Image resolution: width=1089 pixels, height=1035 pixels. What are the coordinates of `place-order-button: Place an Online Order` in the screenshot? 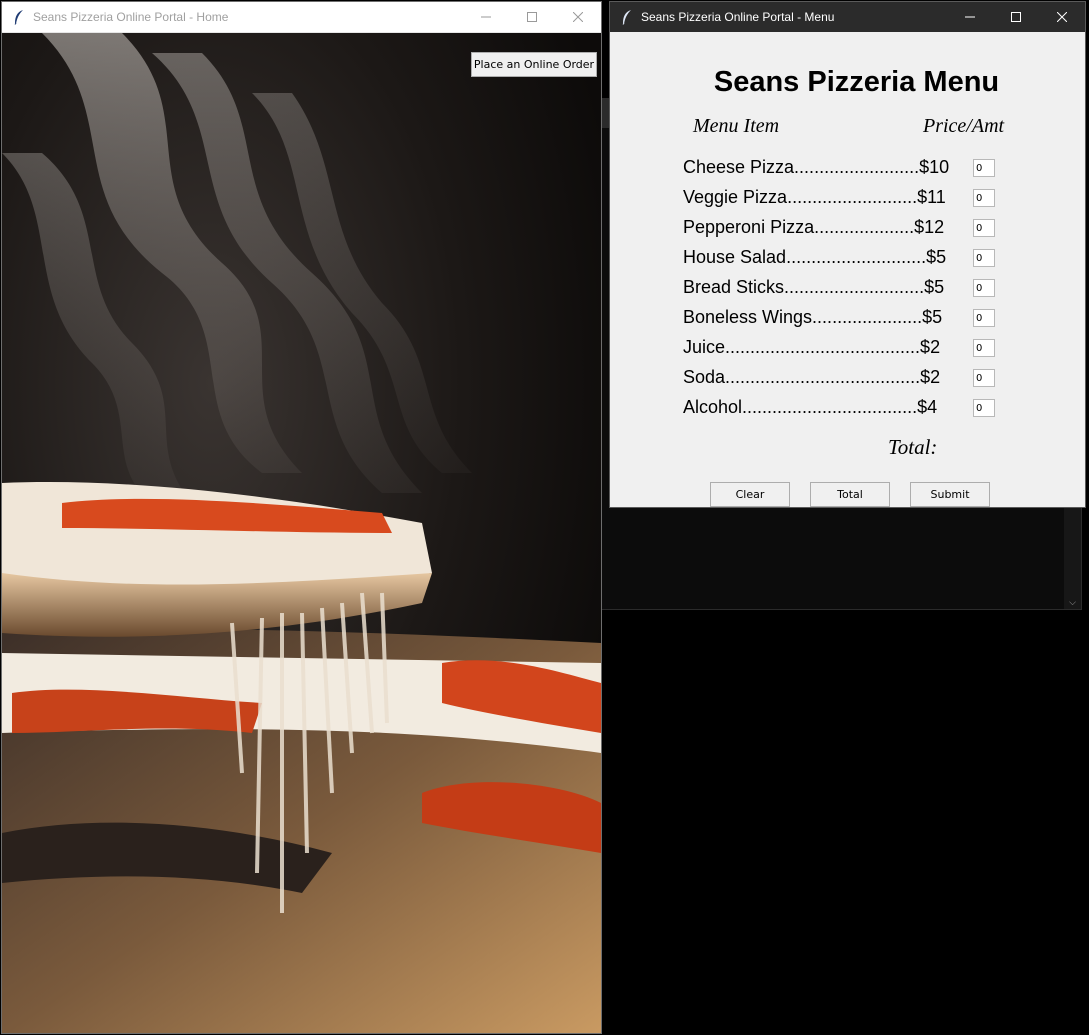 It's located at (534, 64).